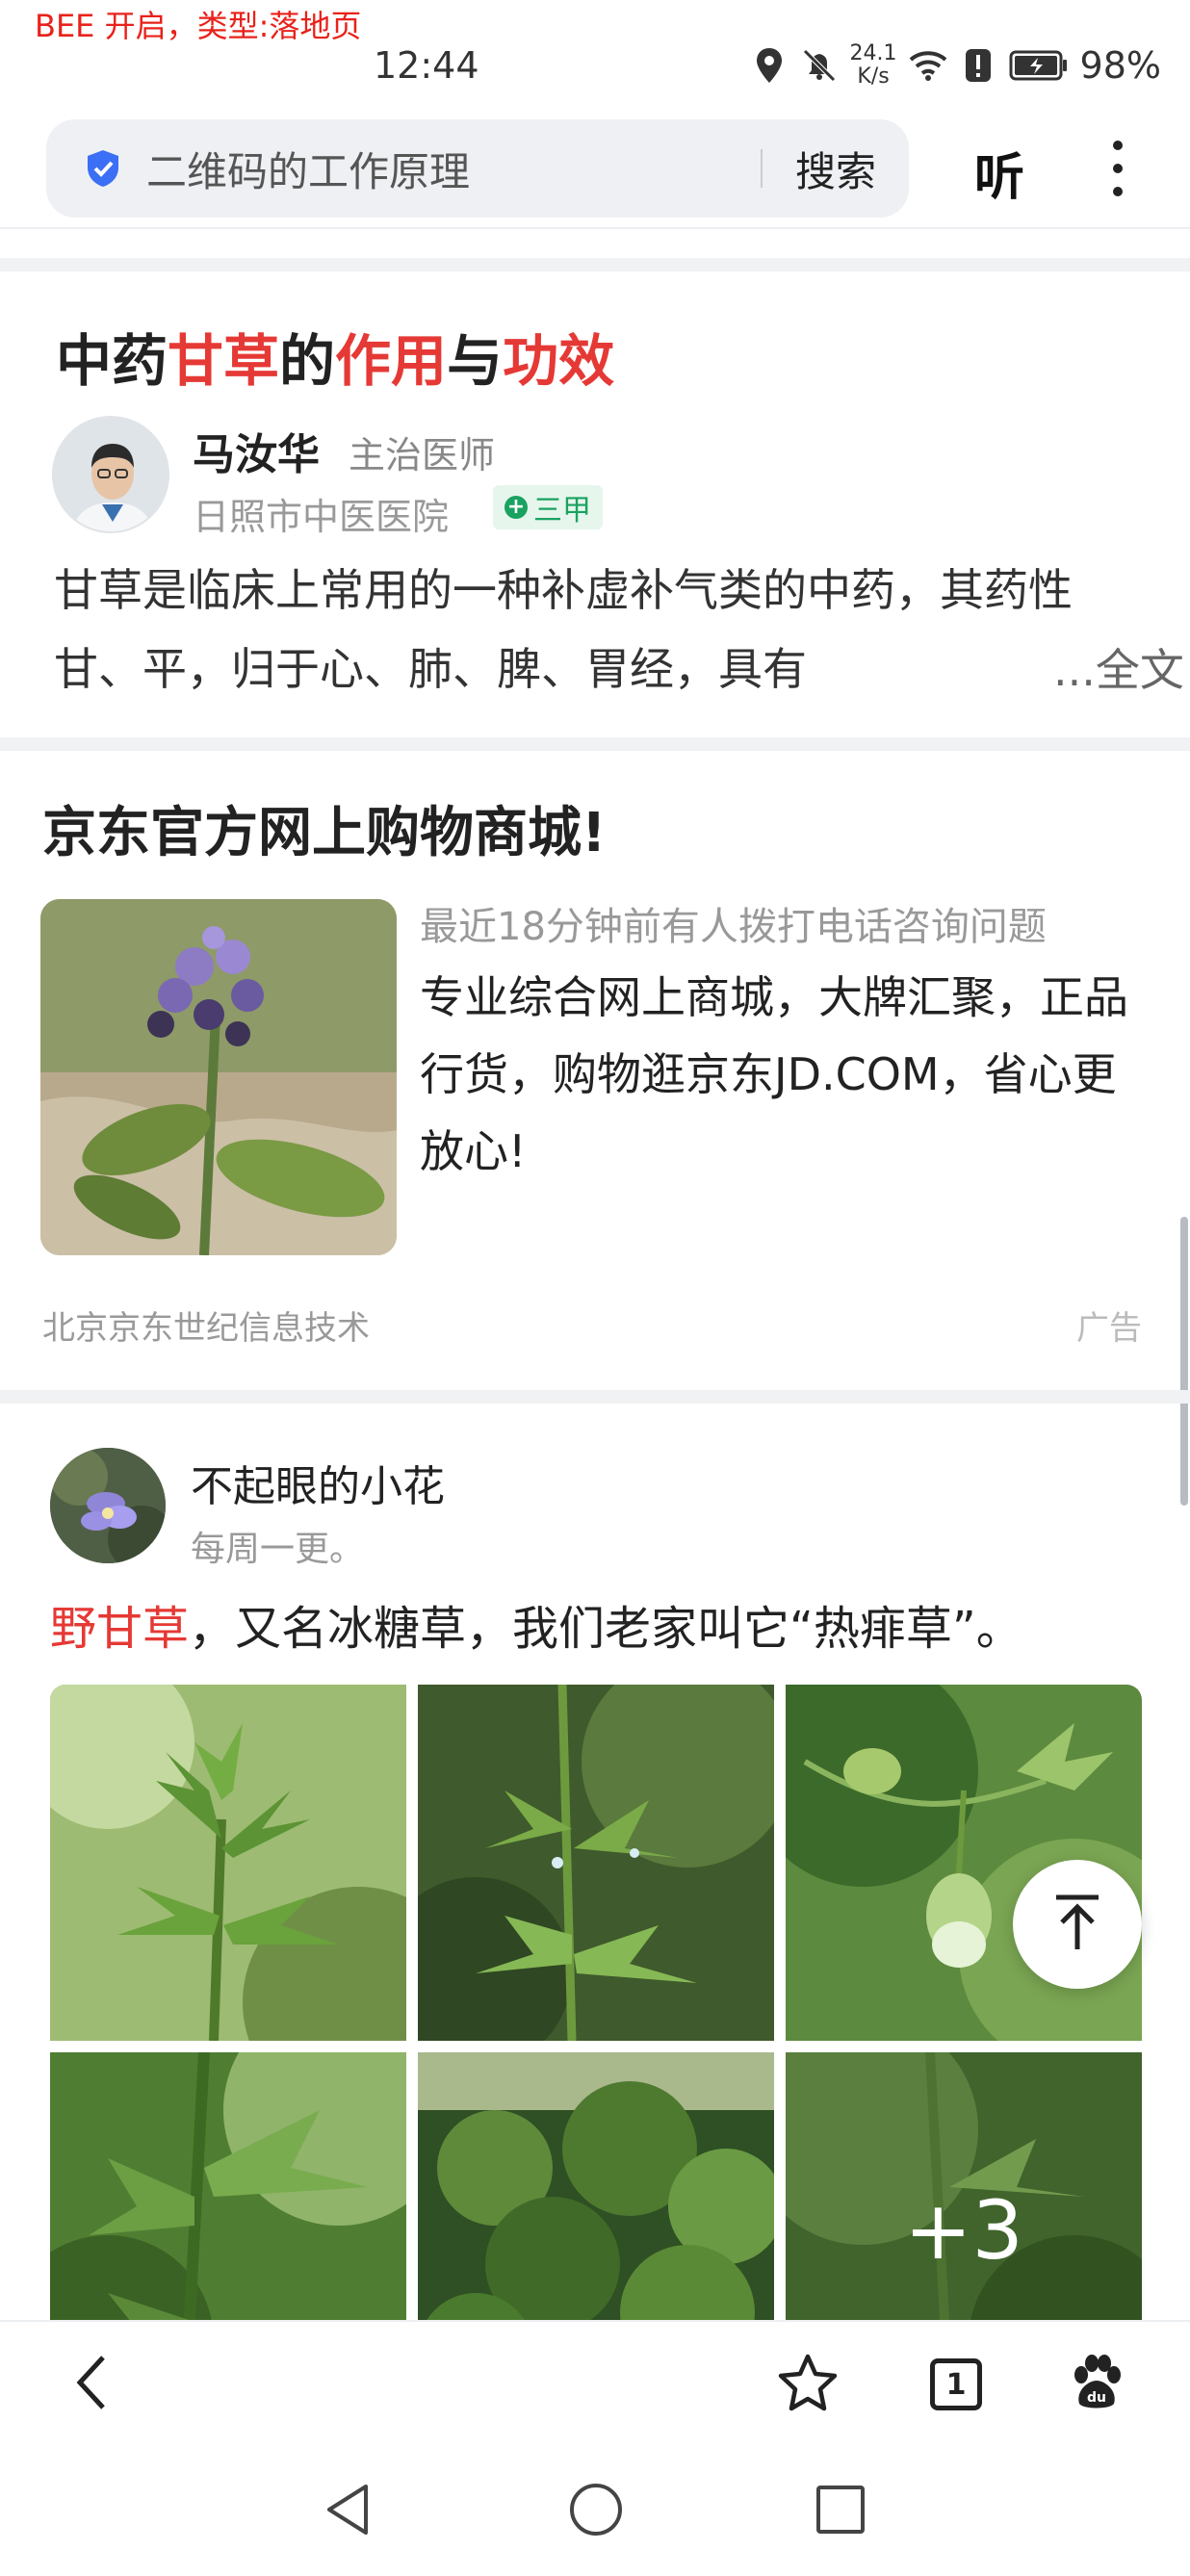  I want to click on circle-home-icon, so click(596, 2511).